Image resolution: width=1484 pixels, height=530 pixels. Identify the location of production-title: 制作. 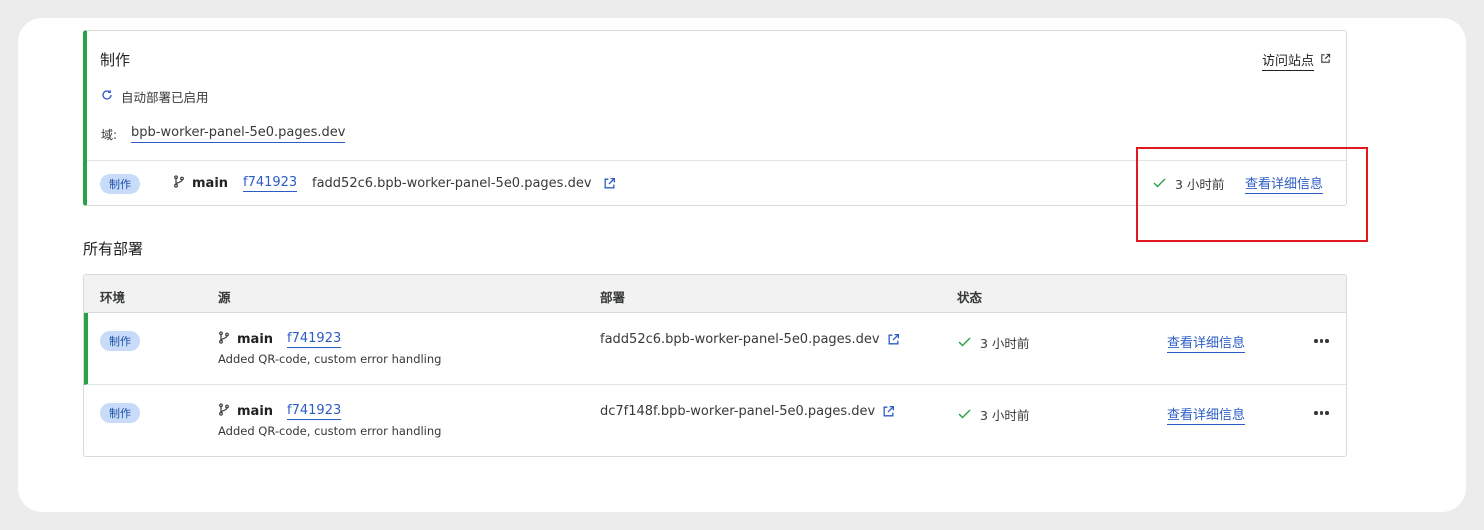
(115, 60).